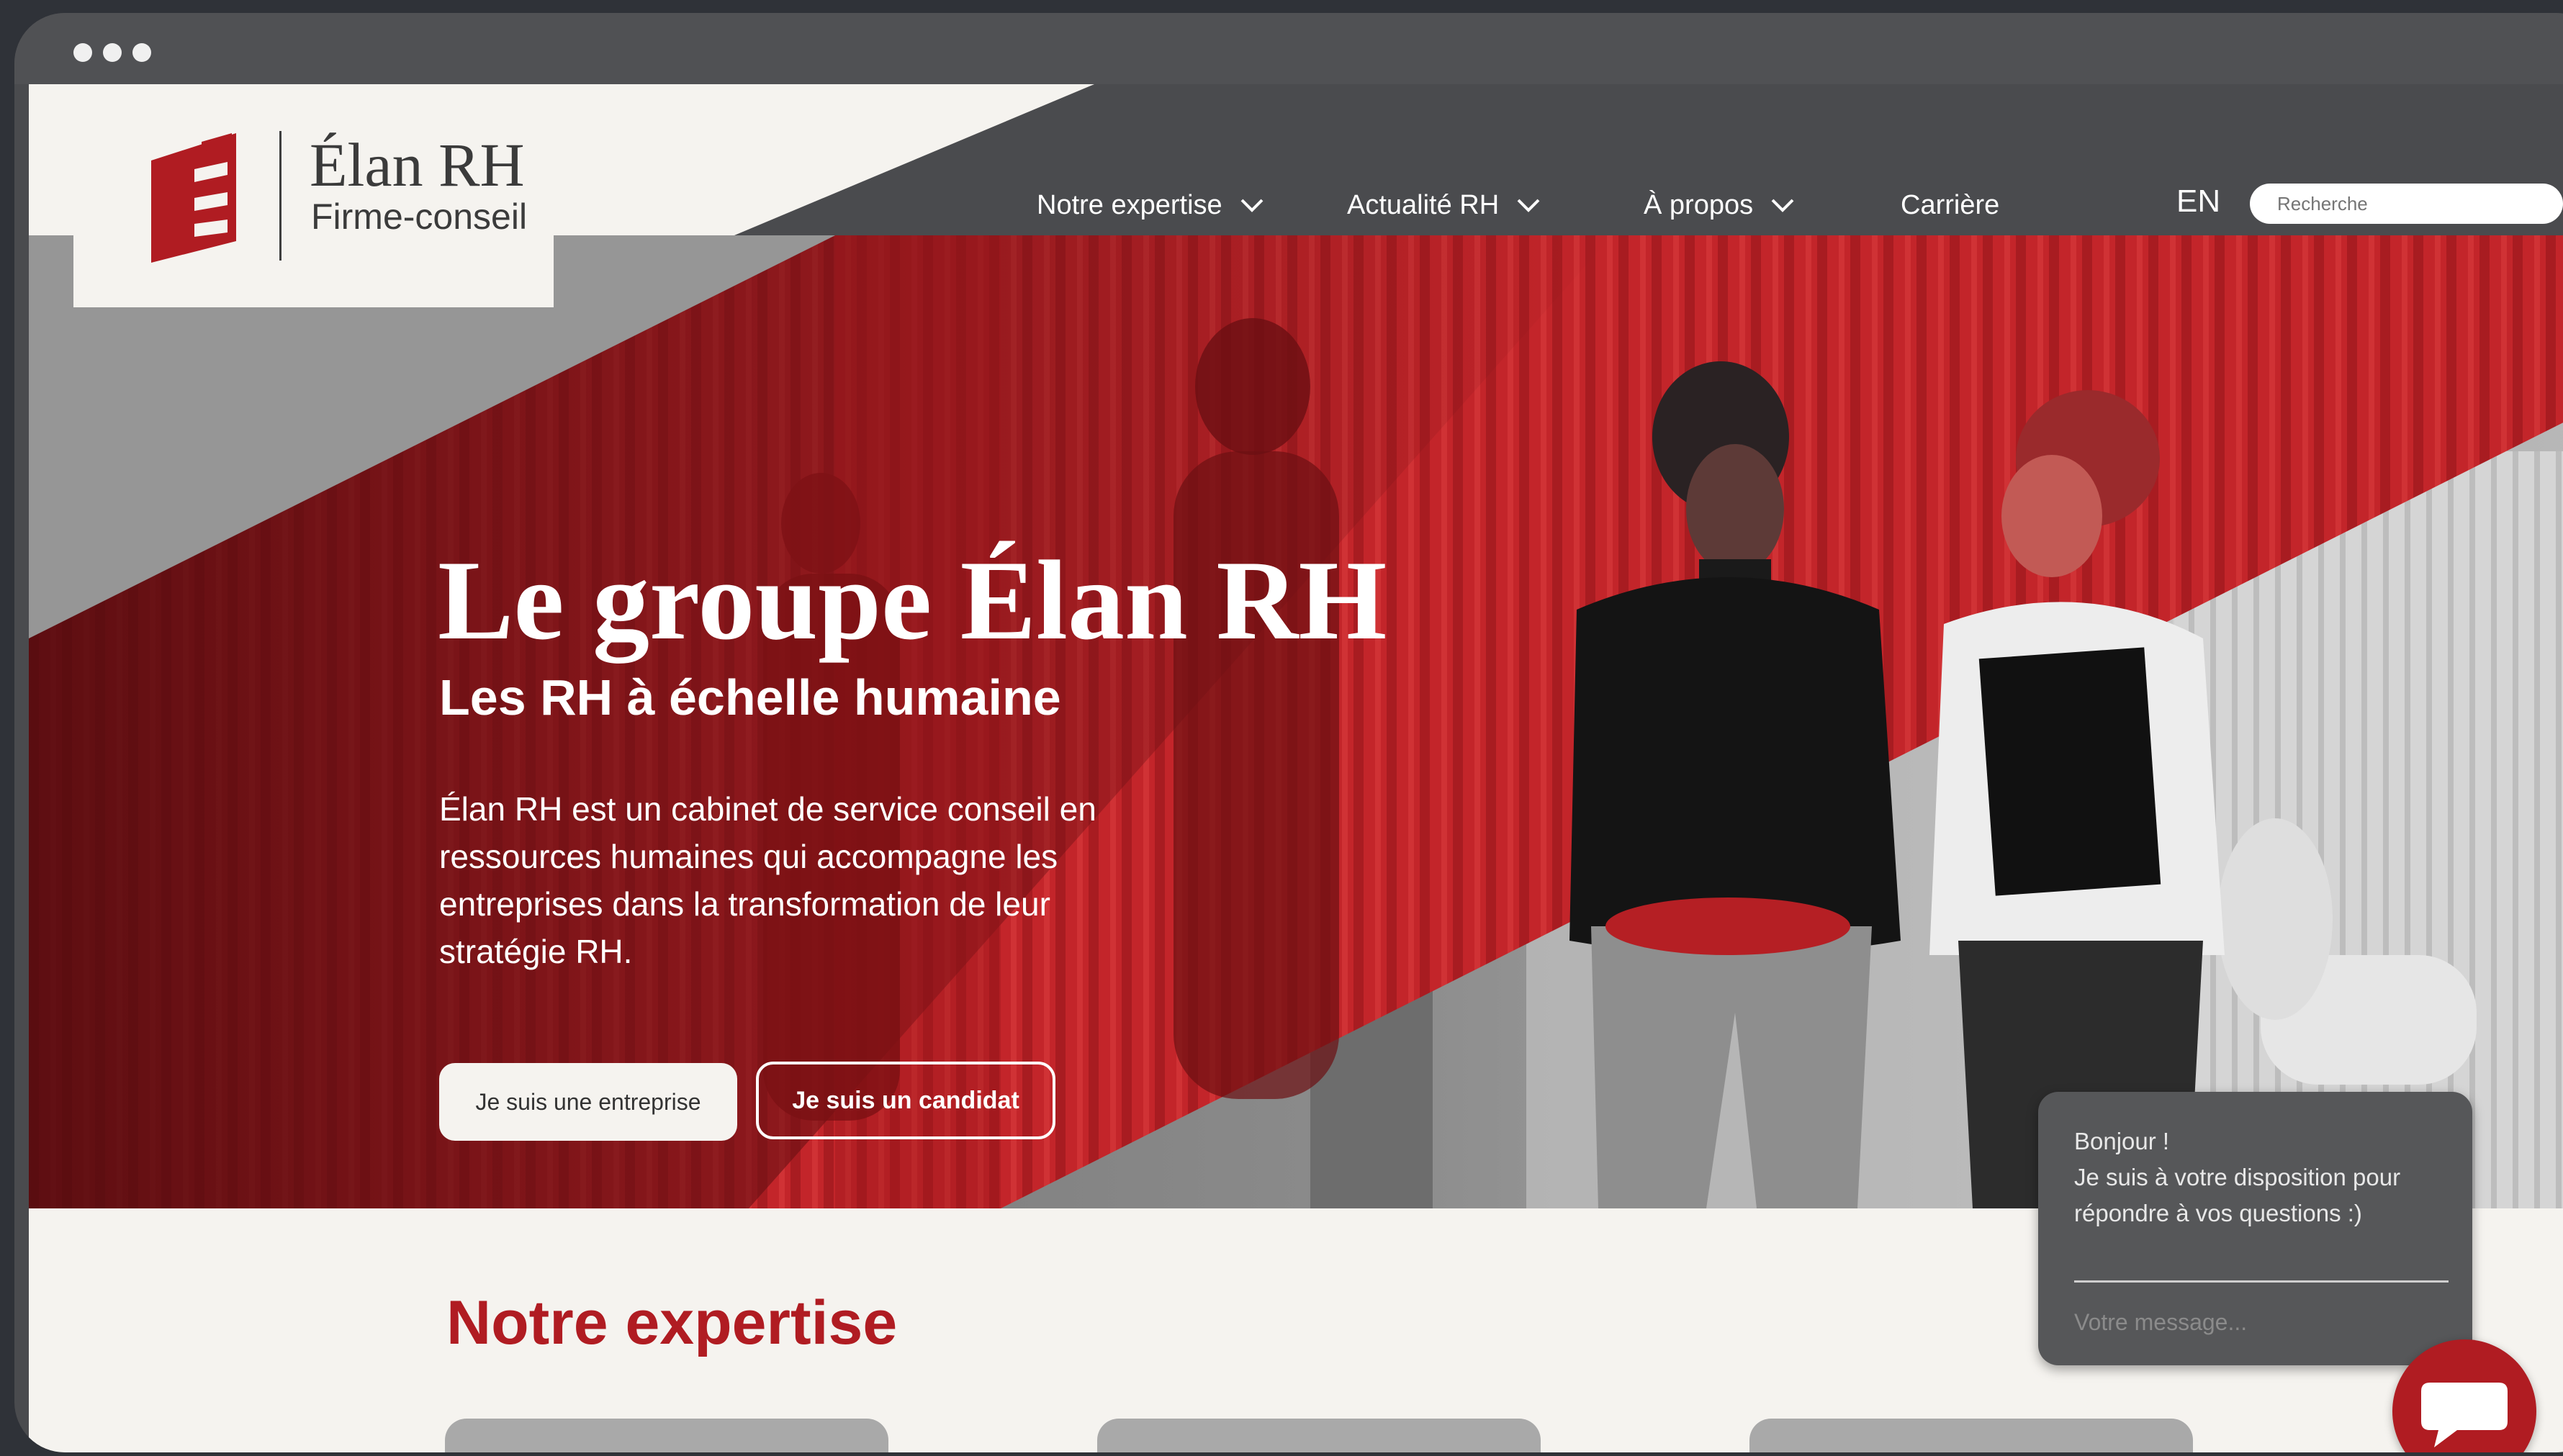  Describe the element at coordinates (1699, 204) in the screenshot. I see `nav-item-label: À propos` at that location.